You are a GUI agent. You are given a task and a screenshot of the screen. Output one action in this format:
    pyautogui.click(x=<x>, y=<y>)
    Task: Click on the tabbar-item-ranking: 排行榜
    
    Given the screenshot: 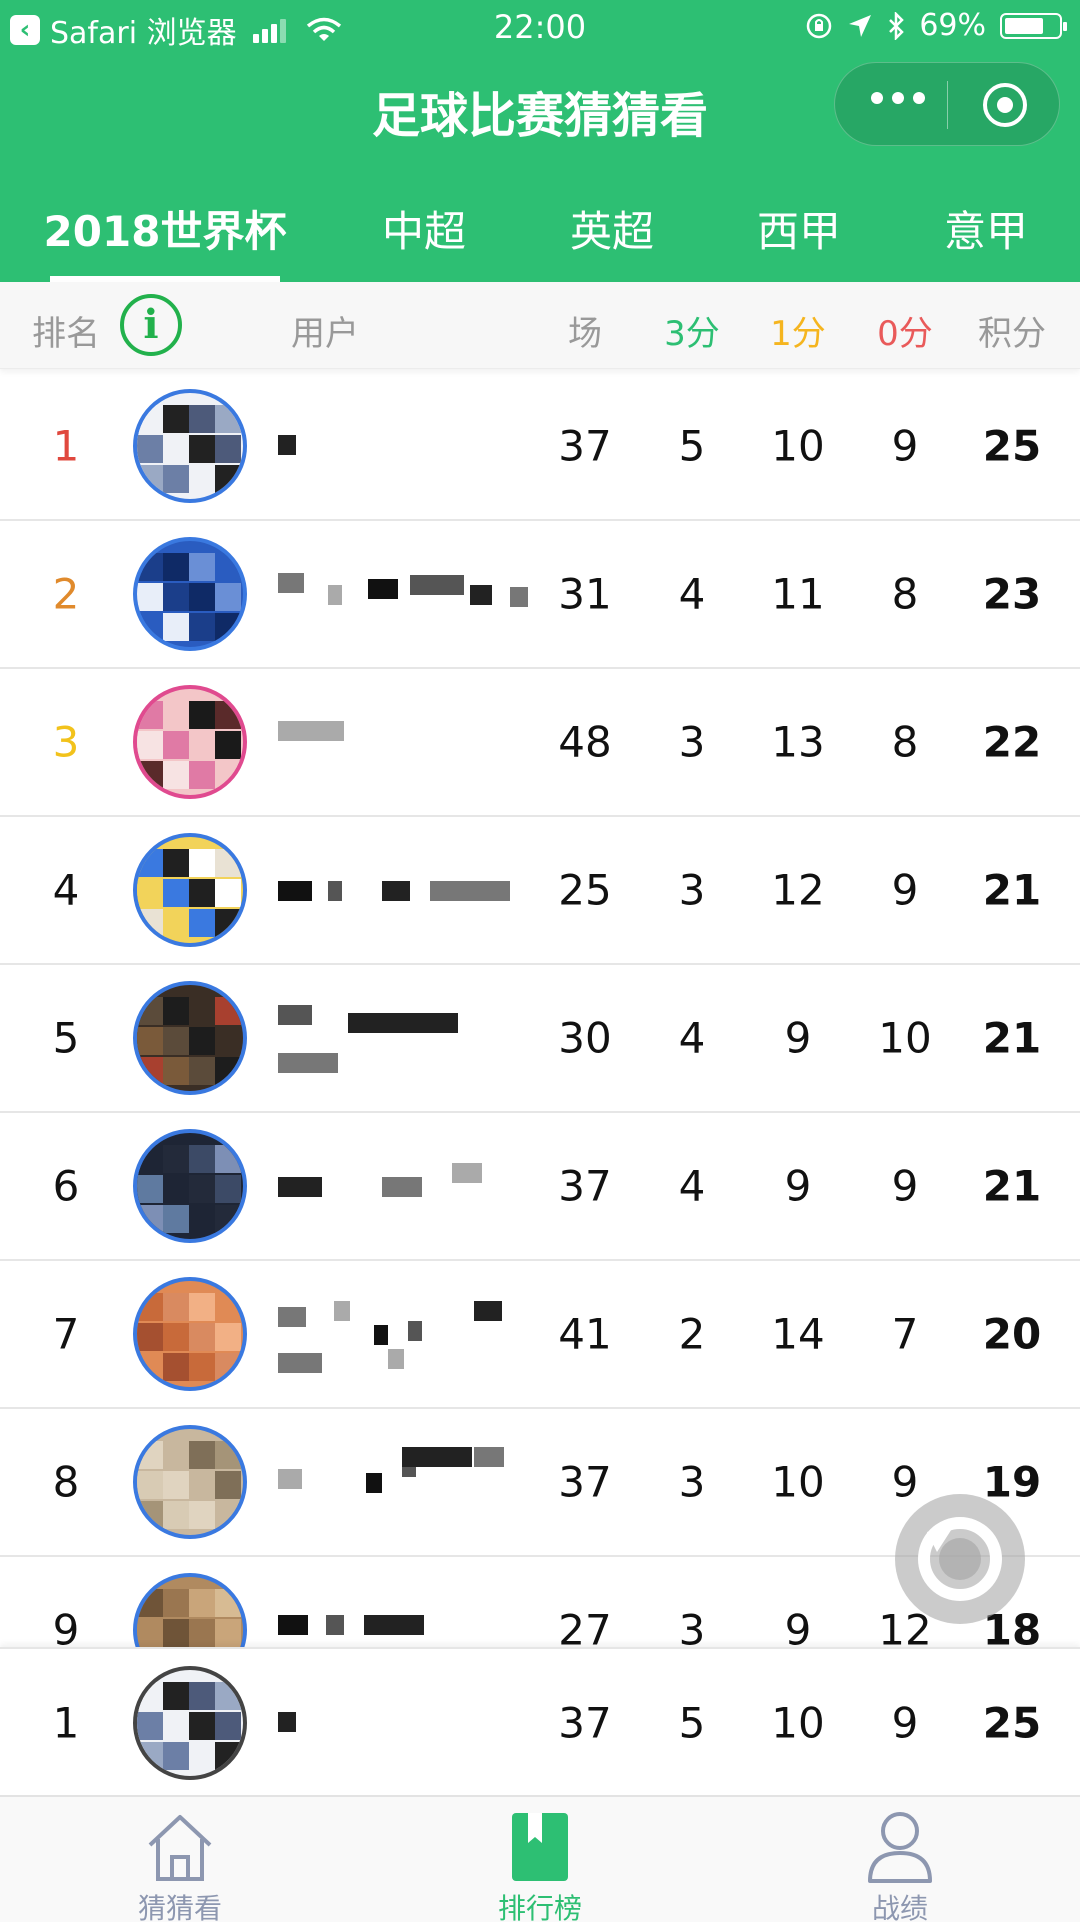 What is the action you would take?
    pyautogui.click(x=540, y=1861)
    